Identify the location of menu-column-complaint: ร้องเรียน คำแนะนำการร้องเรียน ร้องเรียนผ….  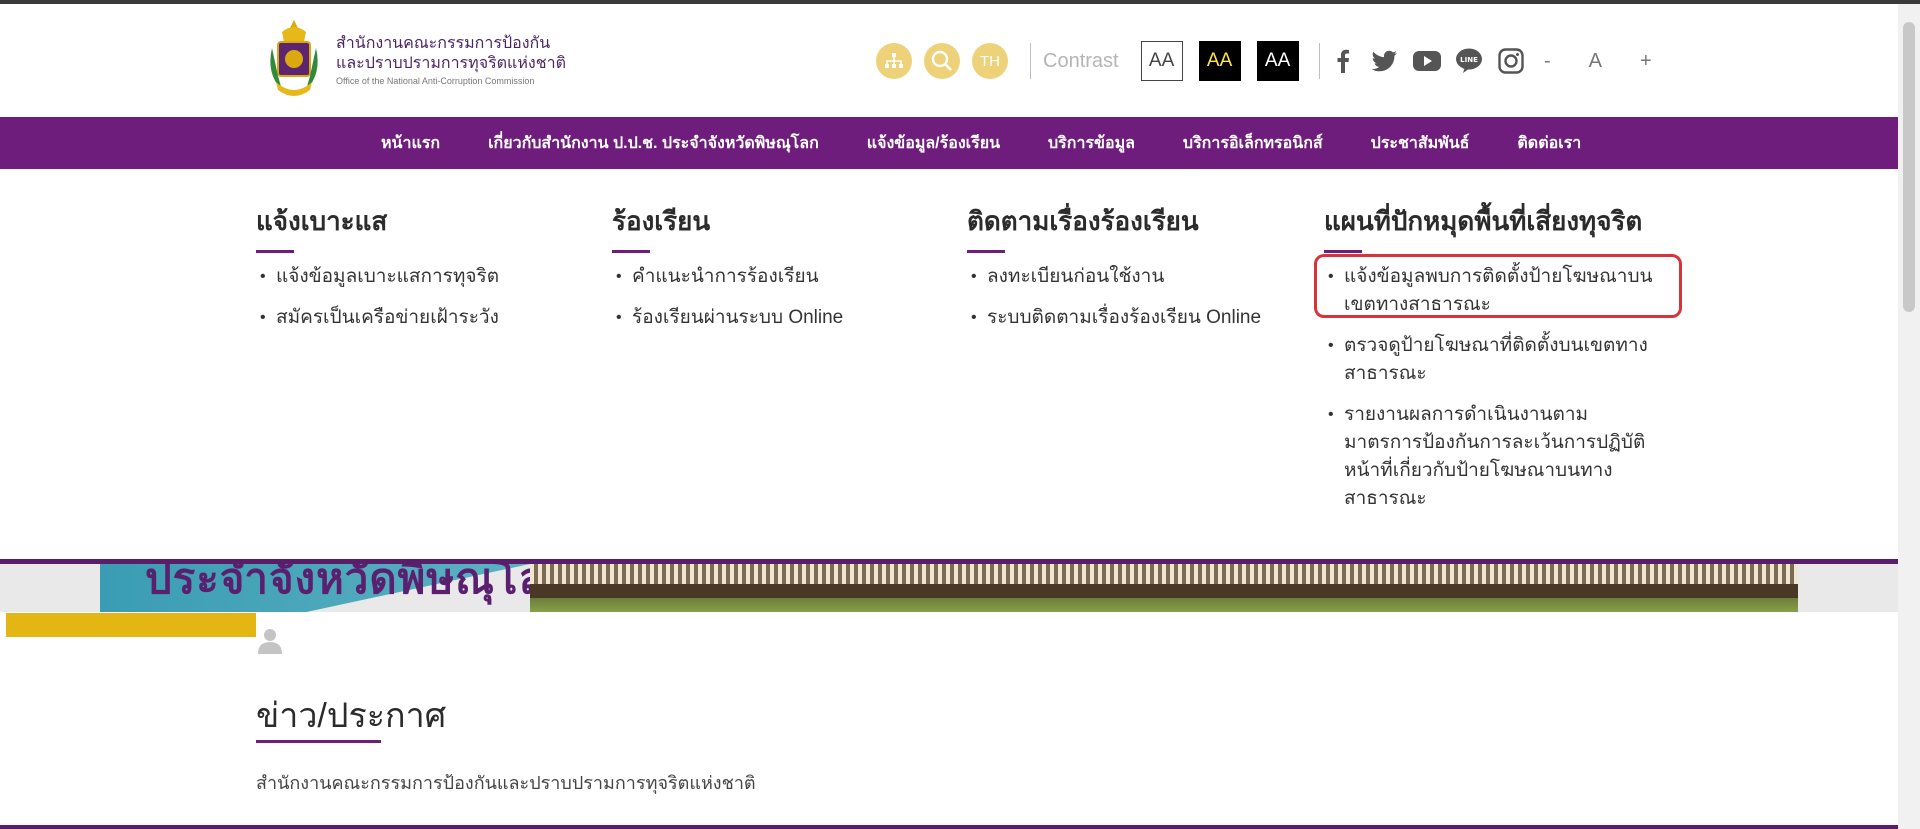
(777, 273).